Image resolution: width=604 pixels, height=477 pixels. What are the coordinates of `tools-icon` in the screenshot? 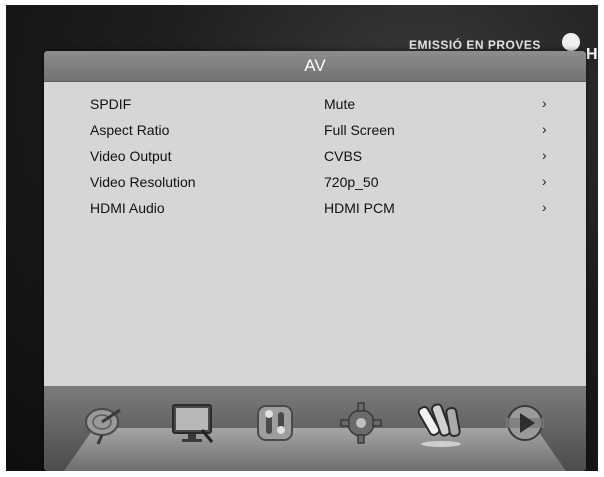 It's located at (275, 423).